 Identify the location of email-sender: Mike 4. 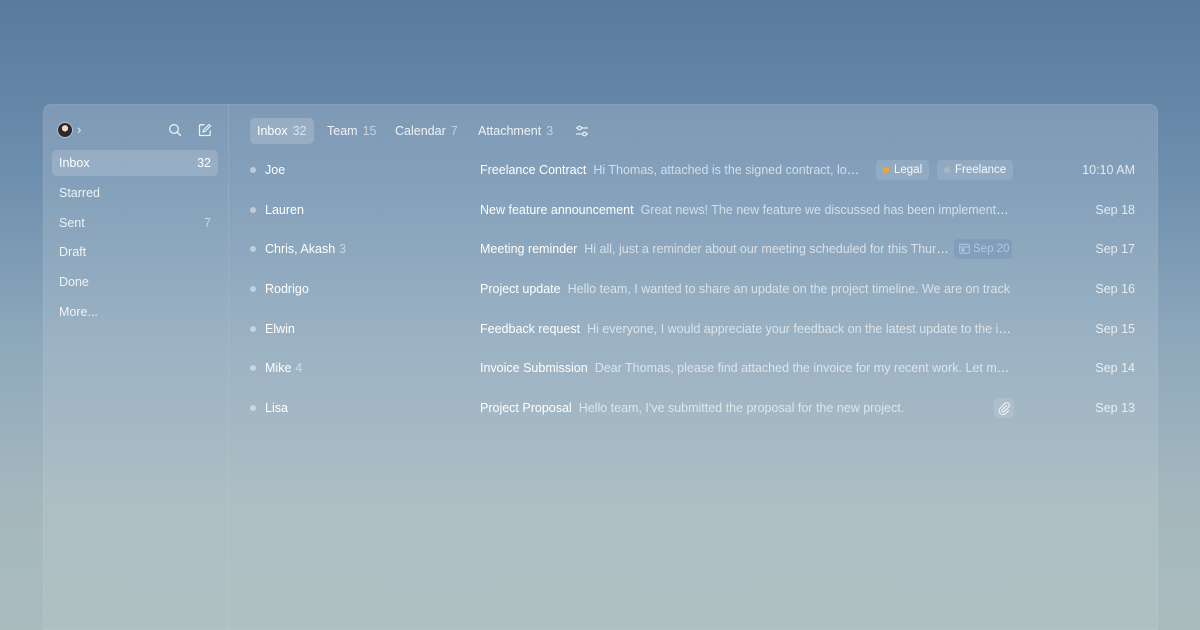
(283, 368).